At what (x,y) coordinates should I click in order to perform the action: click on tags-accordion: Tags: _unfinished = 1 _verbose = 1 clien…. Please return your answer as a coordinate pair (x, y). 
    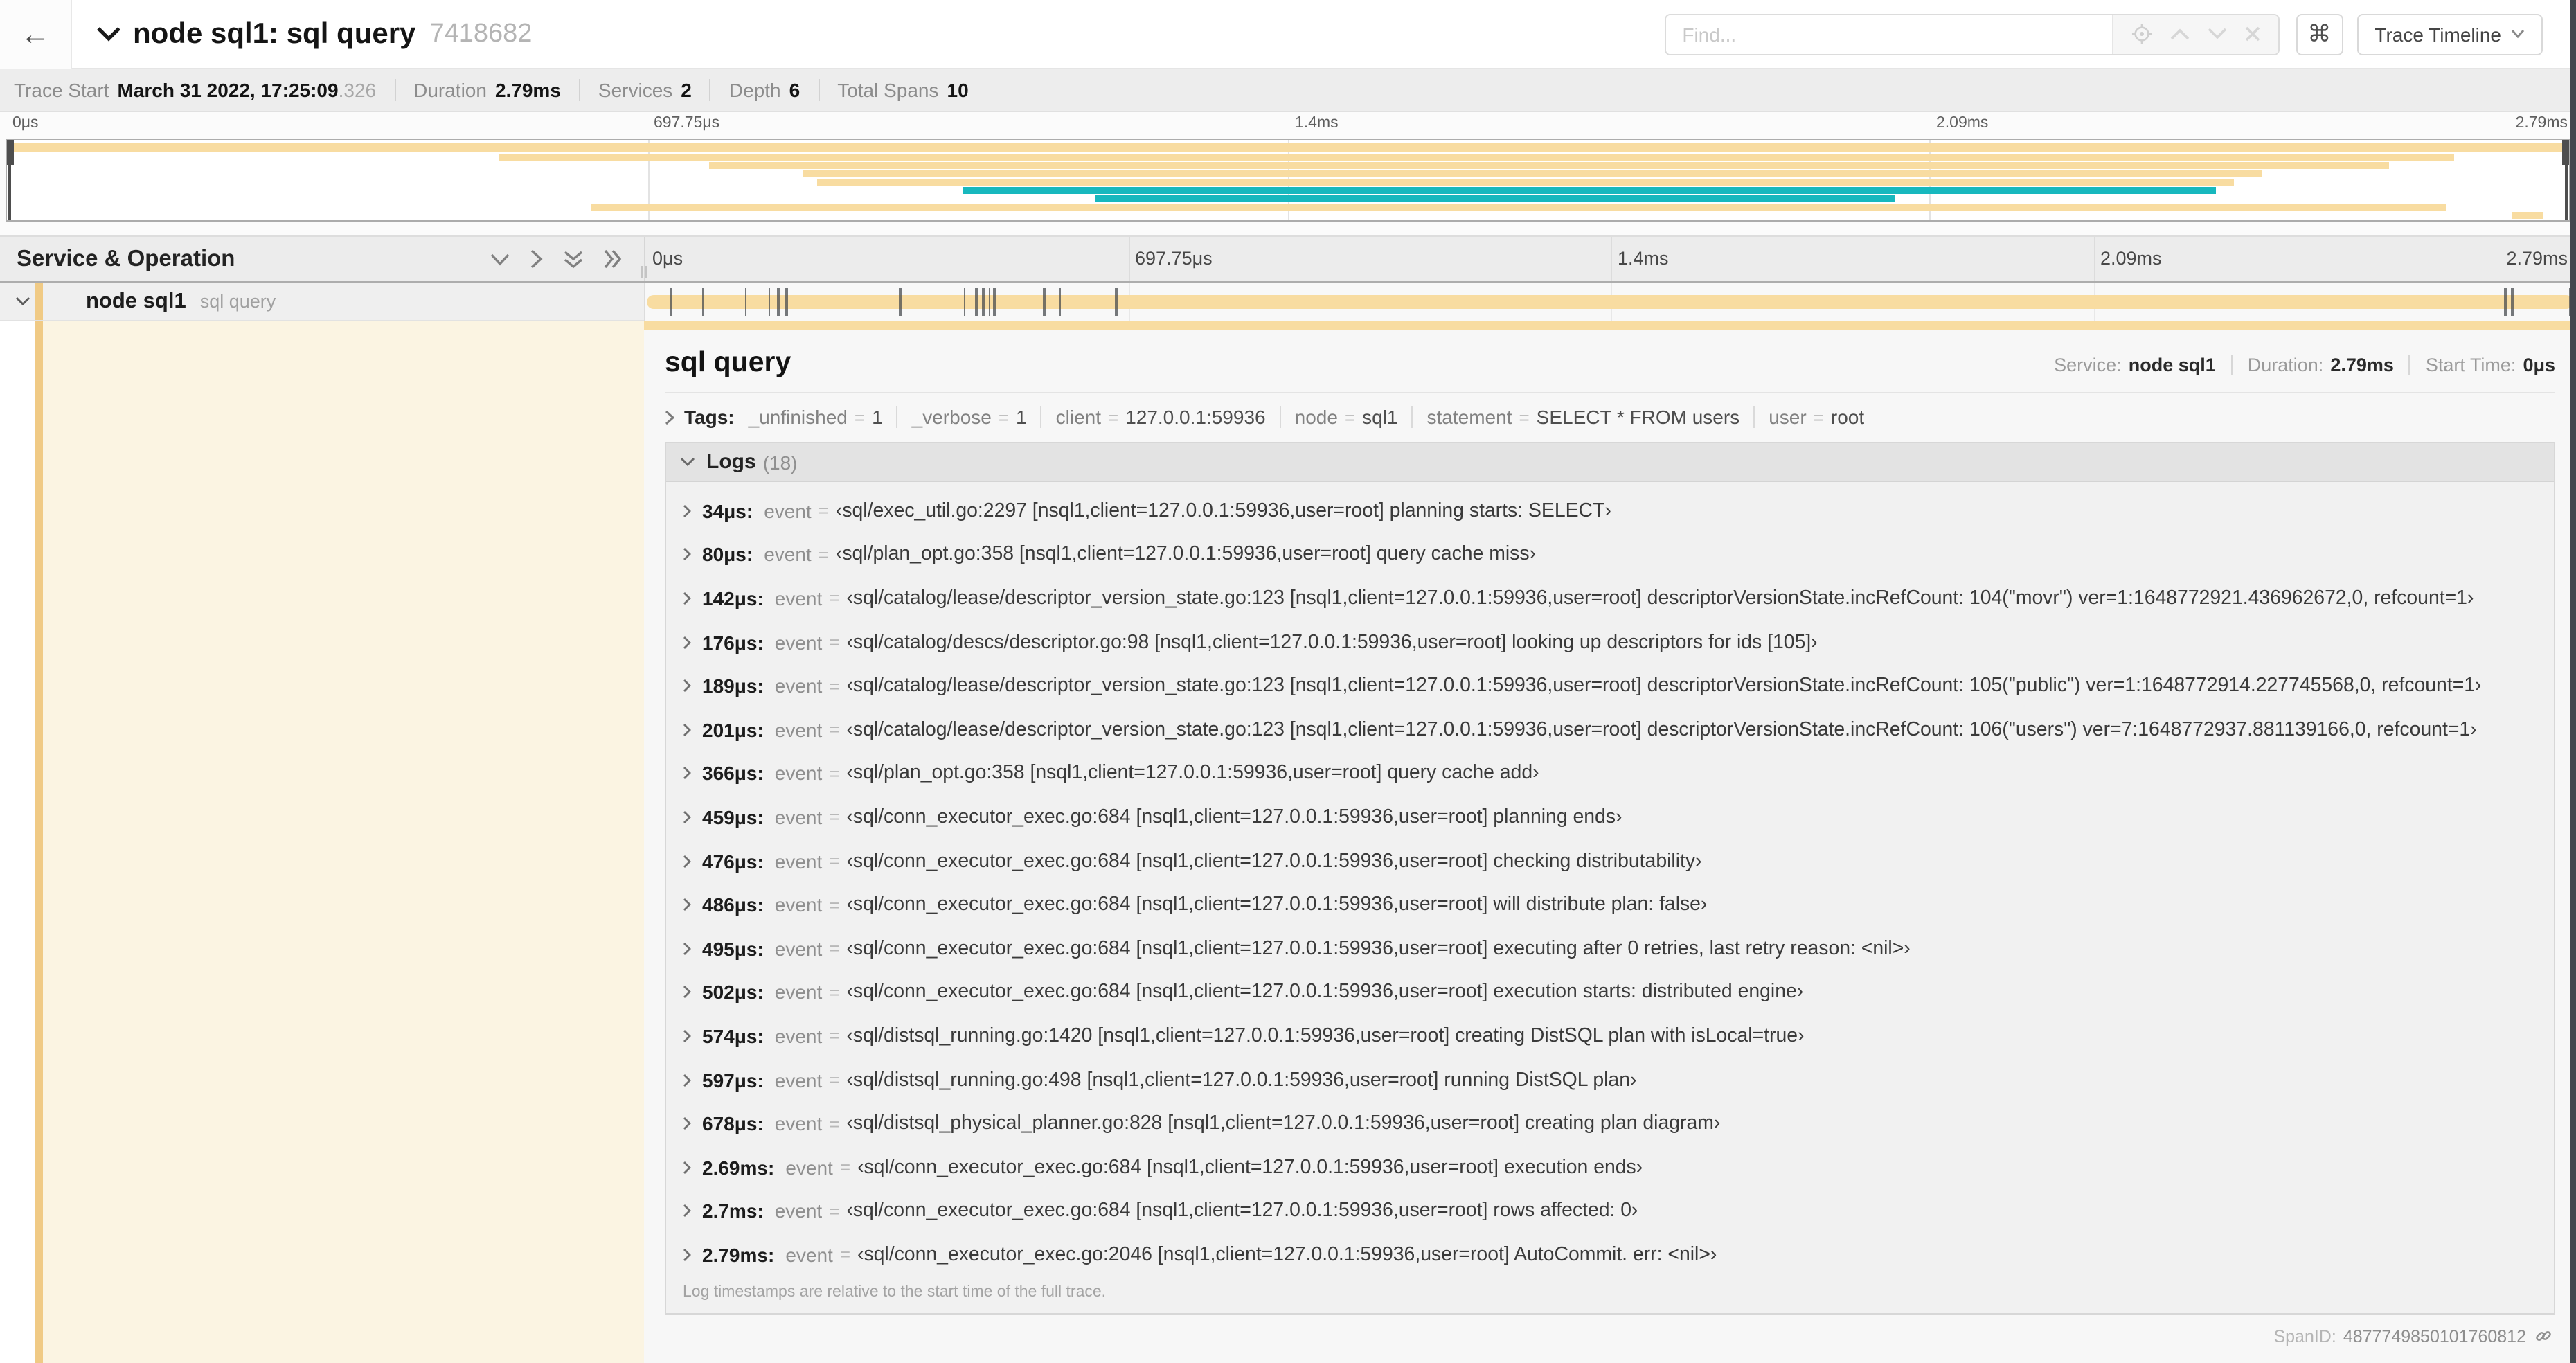
    Looking at the image, I should click on (1610, 417).